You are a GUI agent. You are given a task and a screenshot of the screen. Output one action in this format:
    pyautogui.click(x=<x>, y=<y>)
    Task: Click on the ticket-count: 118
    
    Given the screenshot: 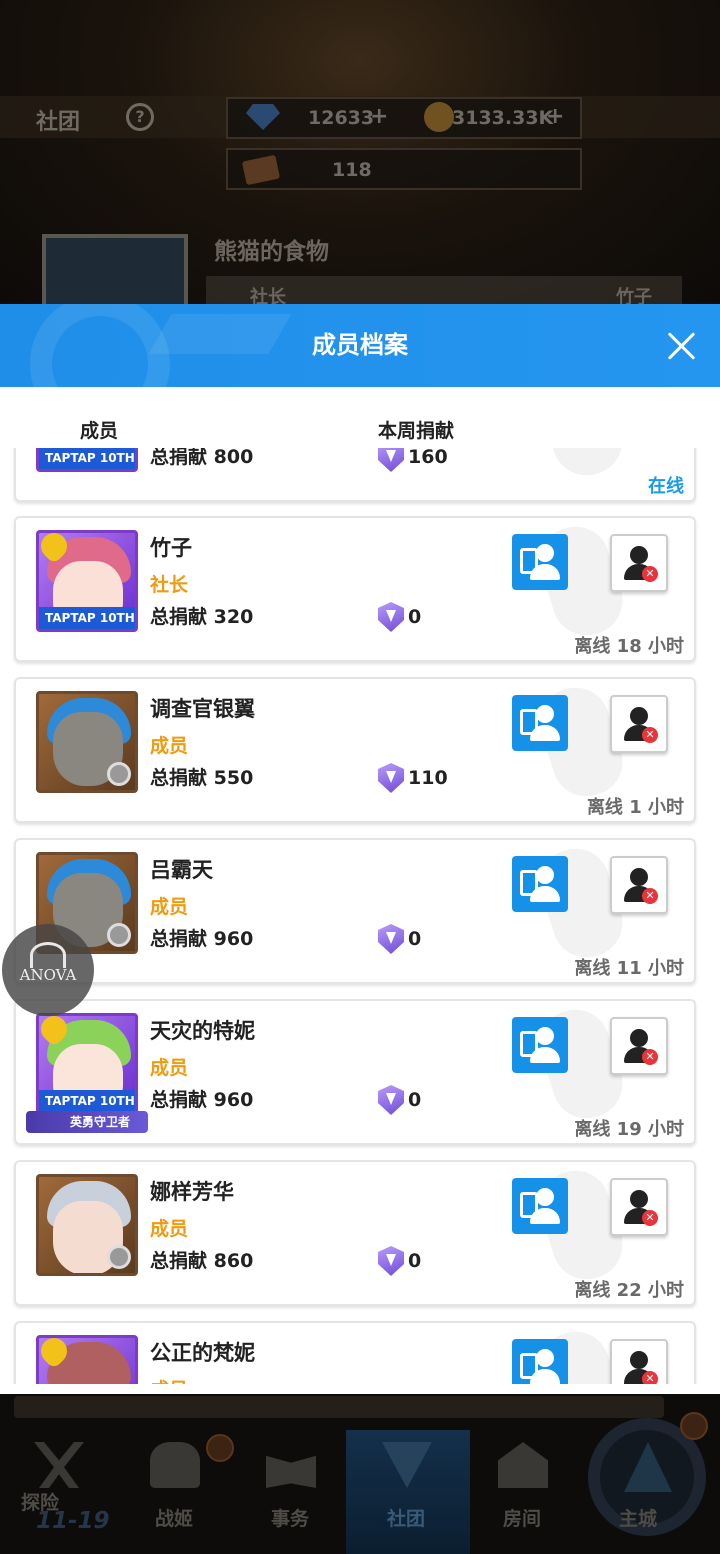 What is the action you would take?
    pyautogui.click(x=352, y=170)
    